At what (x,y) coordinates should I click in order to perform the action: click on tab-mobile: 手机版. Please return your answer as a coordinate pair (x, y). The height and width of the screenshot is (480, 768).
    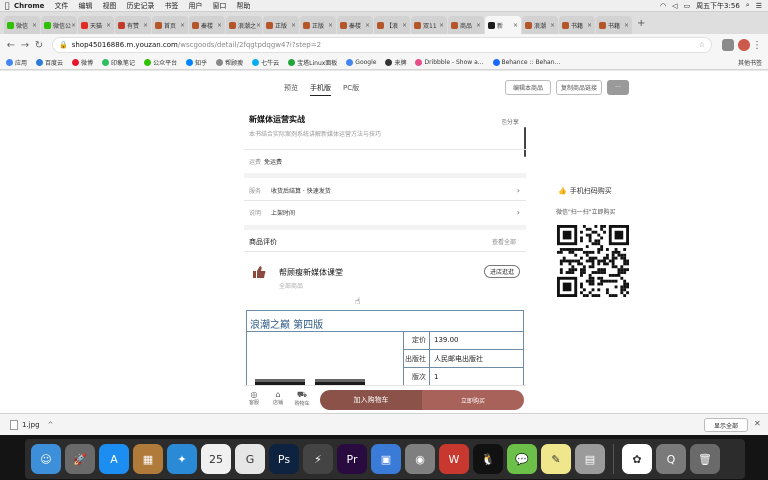
    Looking at the image, I should click on (320, 89).